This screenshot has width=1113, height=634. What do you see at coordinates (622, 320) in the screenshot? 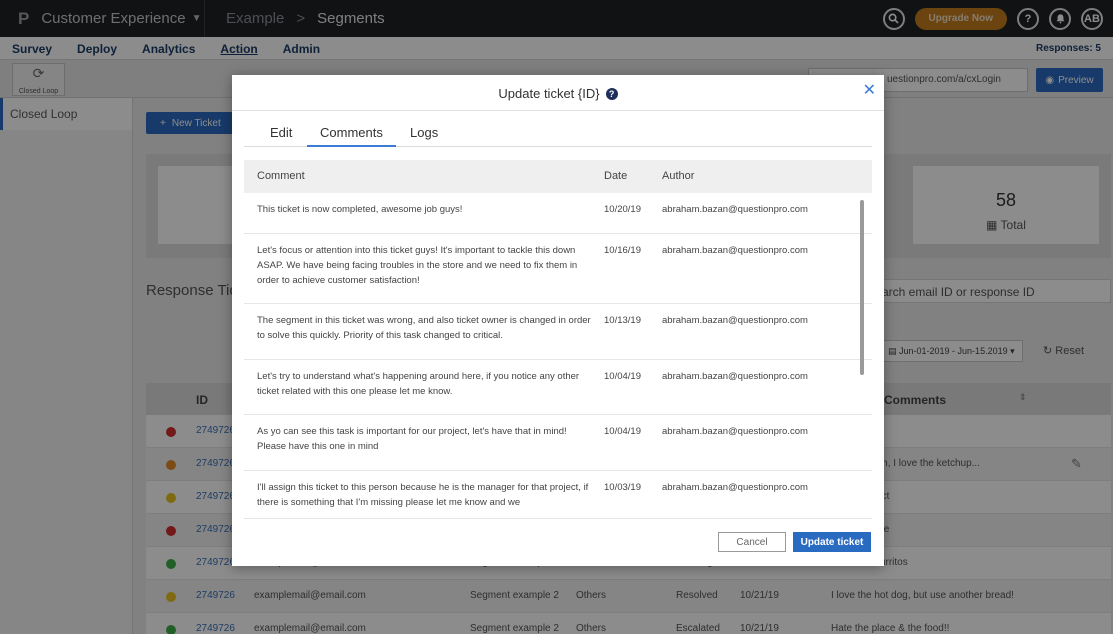
I see `comment-date: 10/13/19` at bounding box center [622, 320].